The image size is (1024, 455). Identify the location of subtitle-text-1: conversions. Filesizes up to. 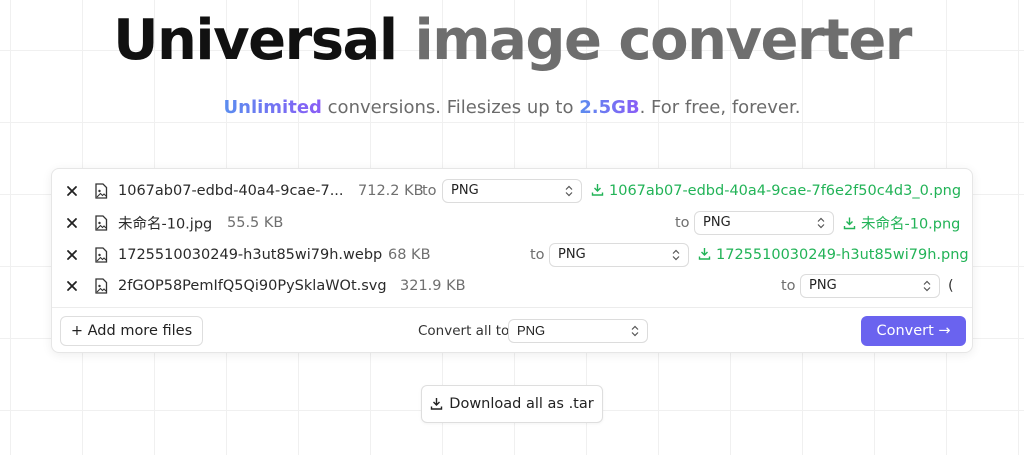
(450, 107).